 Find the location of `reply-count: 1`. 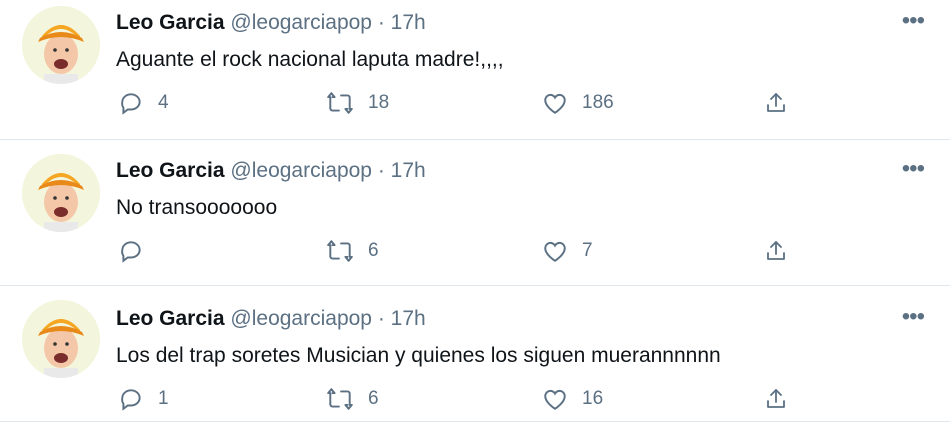

reply-count: 1 is located at coordinates (163, 398).